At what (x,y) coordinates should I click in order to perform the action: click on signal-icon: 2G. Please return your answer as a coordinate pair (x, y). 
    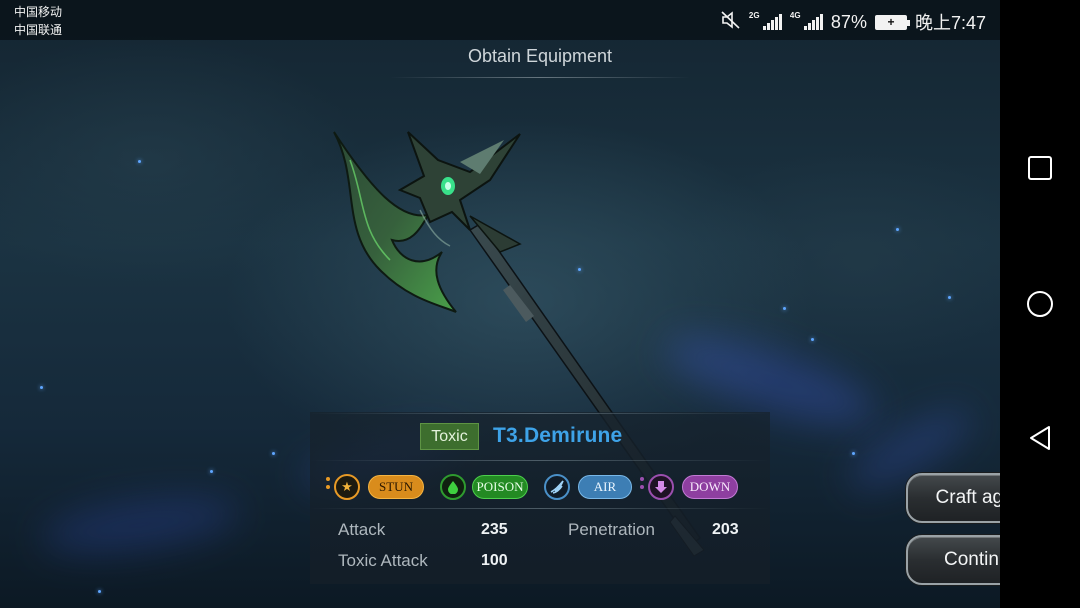
    Looking at the image, I should click on (765, 20).